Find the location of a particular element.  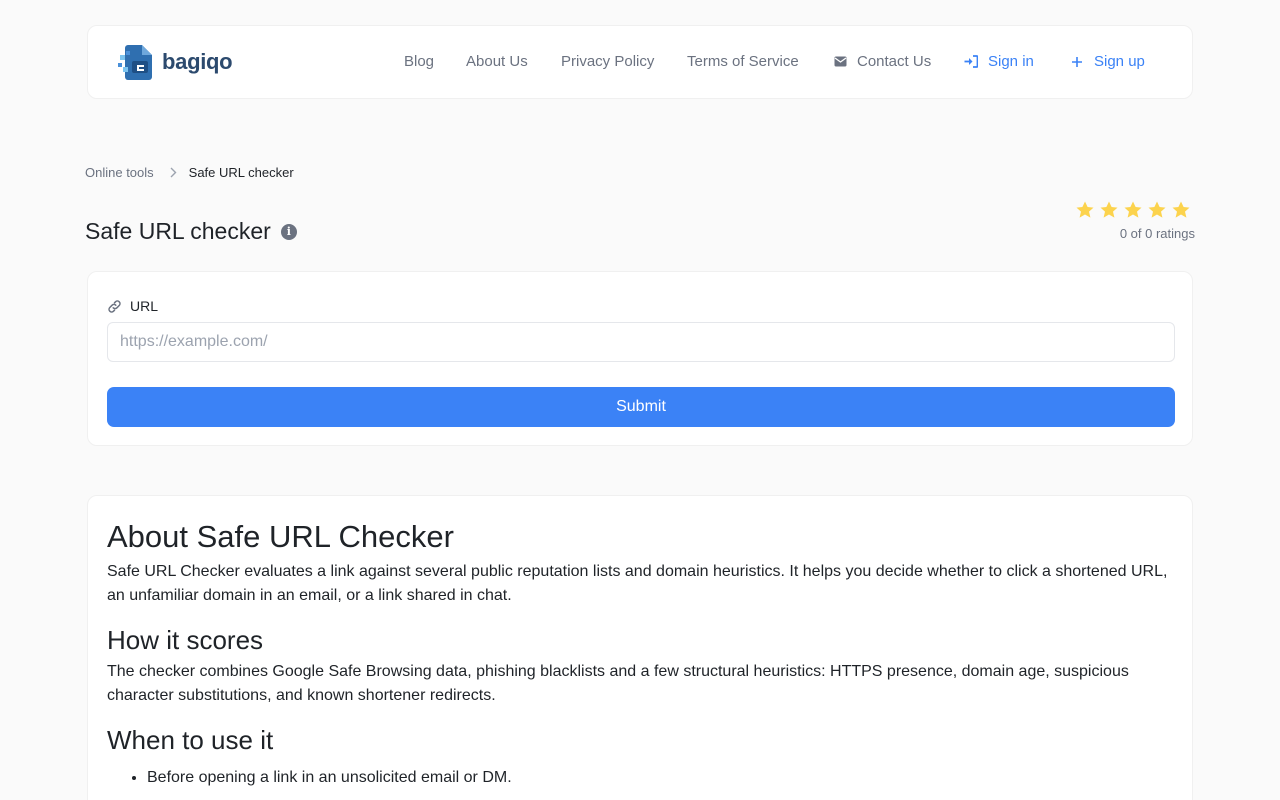

nav-signup-label: Sign up is located at coordinates (1119, 61).